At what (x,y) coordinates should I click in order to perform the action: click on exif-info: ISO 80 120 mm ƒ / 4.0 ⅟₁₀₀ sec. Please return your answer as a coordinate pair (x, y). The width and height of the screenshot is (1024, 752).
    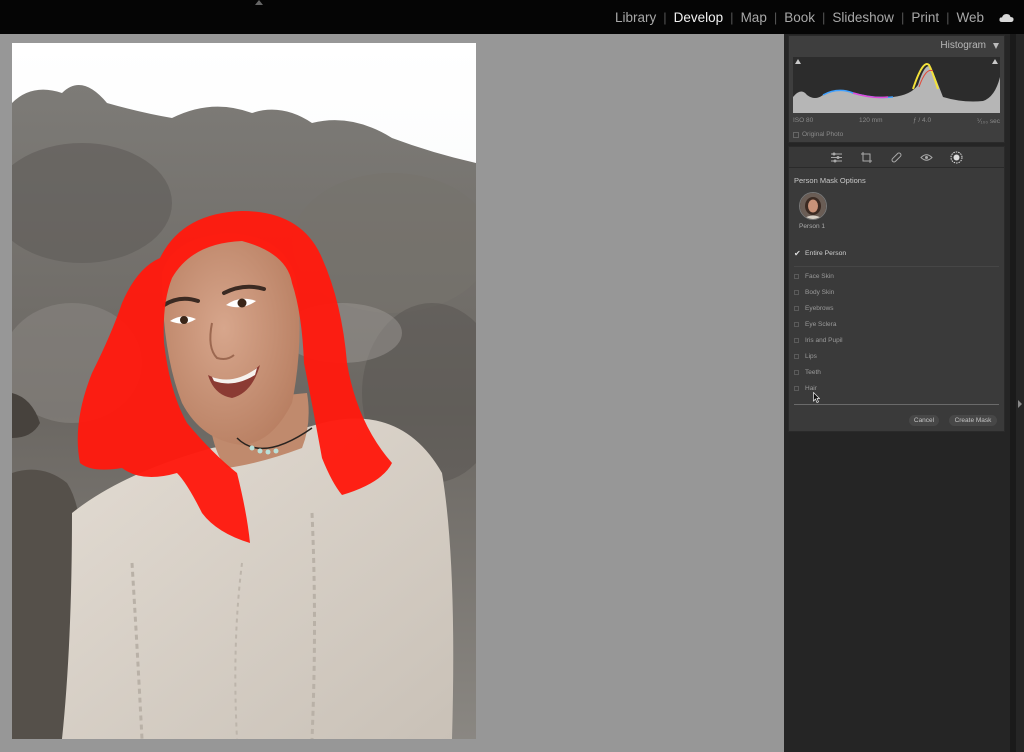
    Looking at the image, I should click on (896, 122).